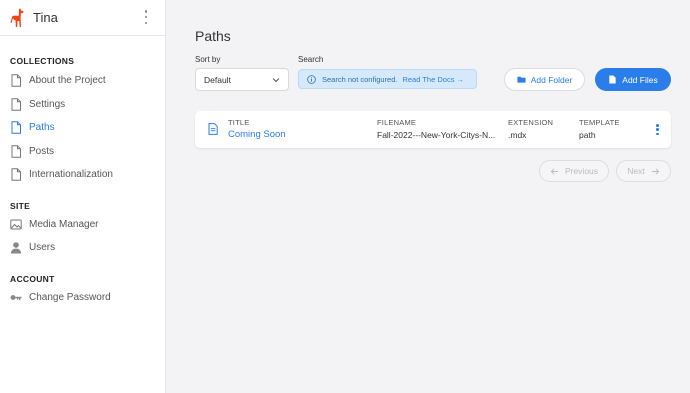 The width and height of the screenshot is (690, 393). Describe the element at coordinates (82, 248) in the screenshot. I see `sidebar-item-users: Users` at that location.